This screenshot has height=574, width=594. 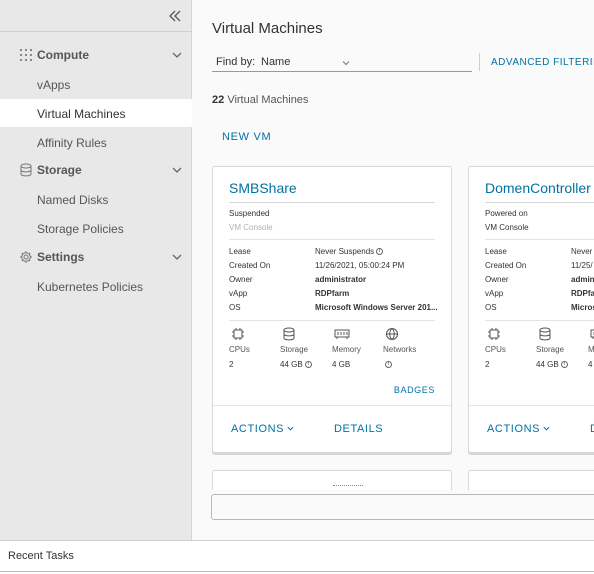 What do you see at coordinates (506, 213) in the screenshot?
I see `vm-status: Powered on` at bounding box center [506, 213].